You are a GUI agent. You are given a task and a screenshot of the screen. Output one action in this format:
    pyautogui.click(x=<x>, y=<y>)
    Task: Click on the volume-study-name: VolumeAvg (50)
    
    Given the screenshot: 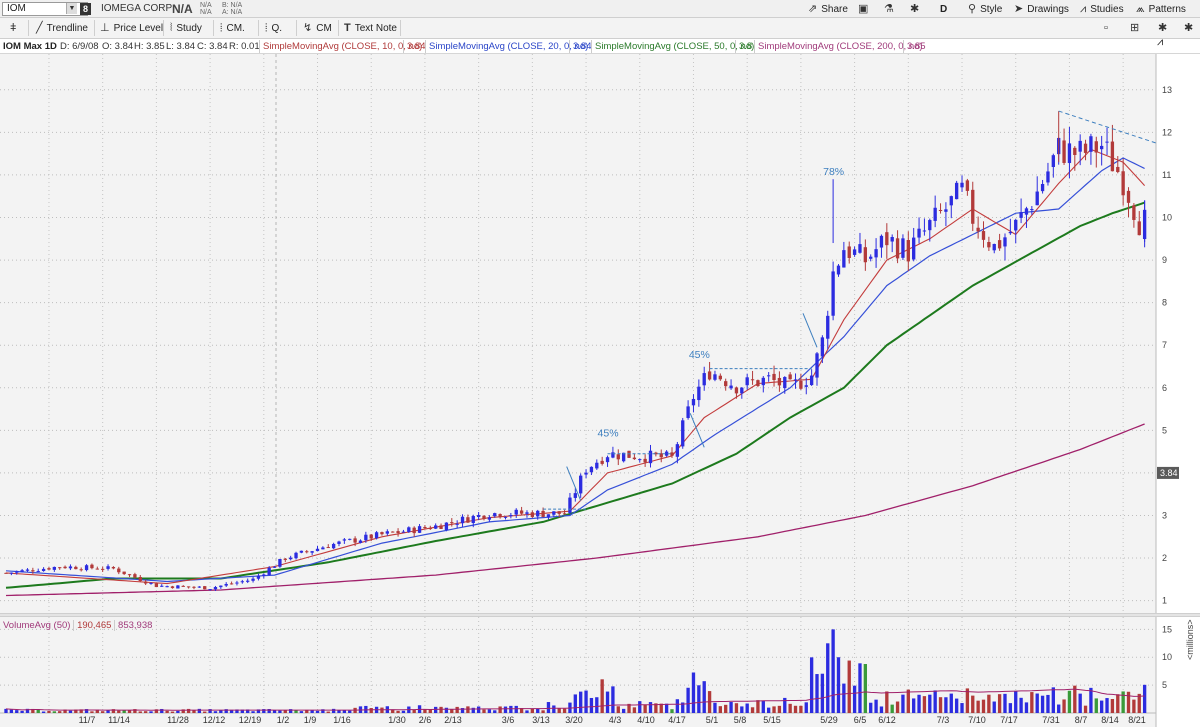 What is the action you would take?
    pyautogui.click(x=36, y=625)
    